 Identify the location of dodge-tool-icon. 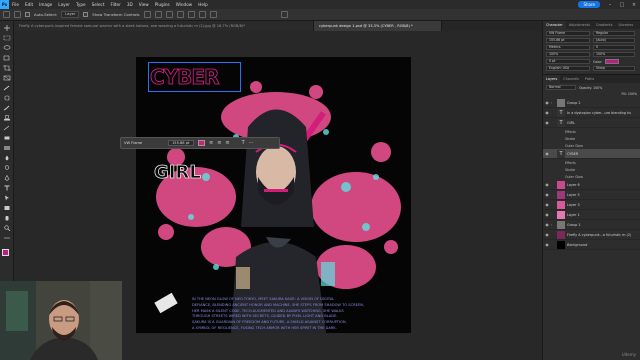
(7, 168).